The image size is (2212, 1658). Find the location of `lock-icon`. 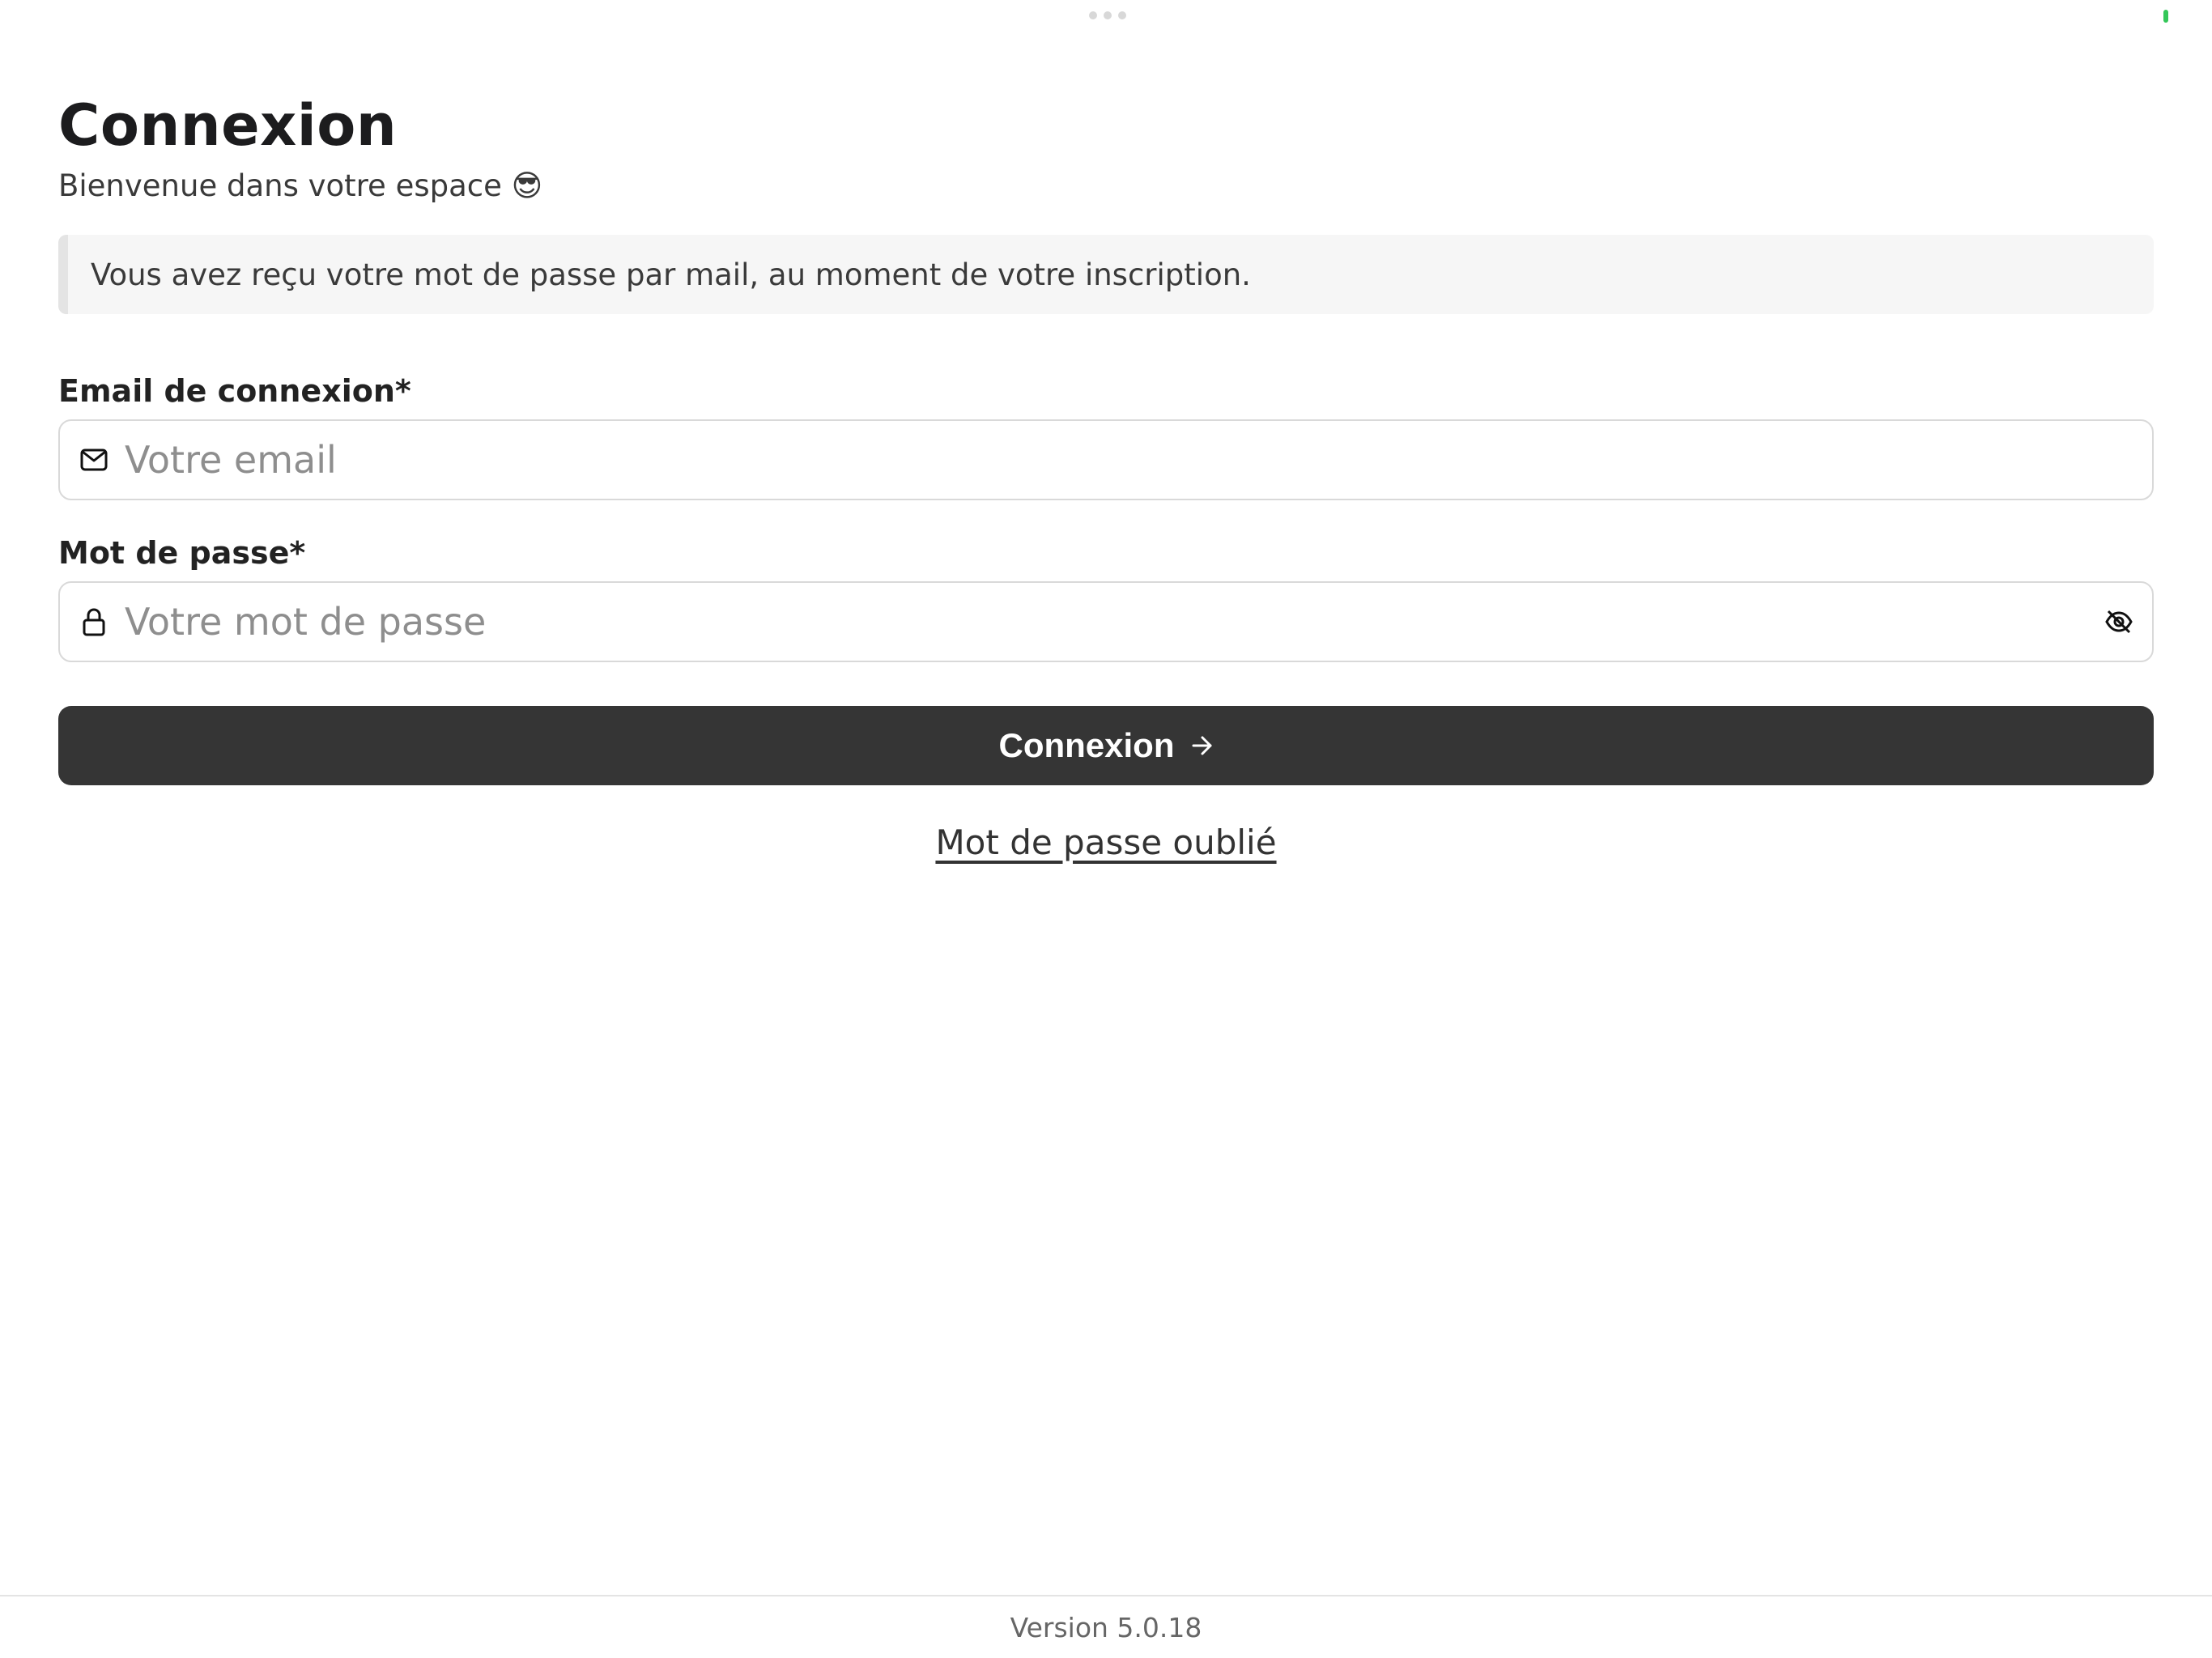

lock-icon is located at coordinates (94, 622).